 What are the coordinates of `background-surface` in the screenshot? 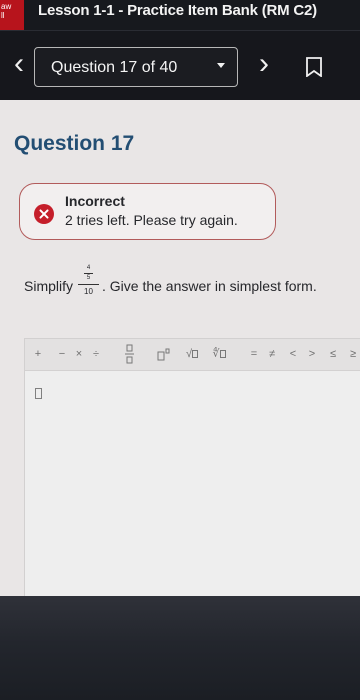 It's located at (180, 648).